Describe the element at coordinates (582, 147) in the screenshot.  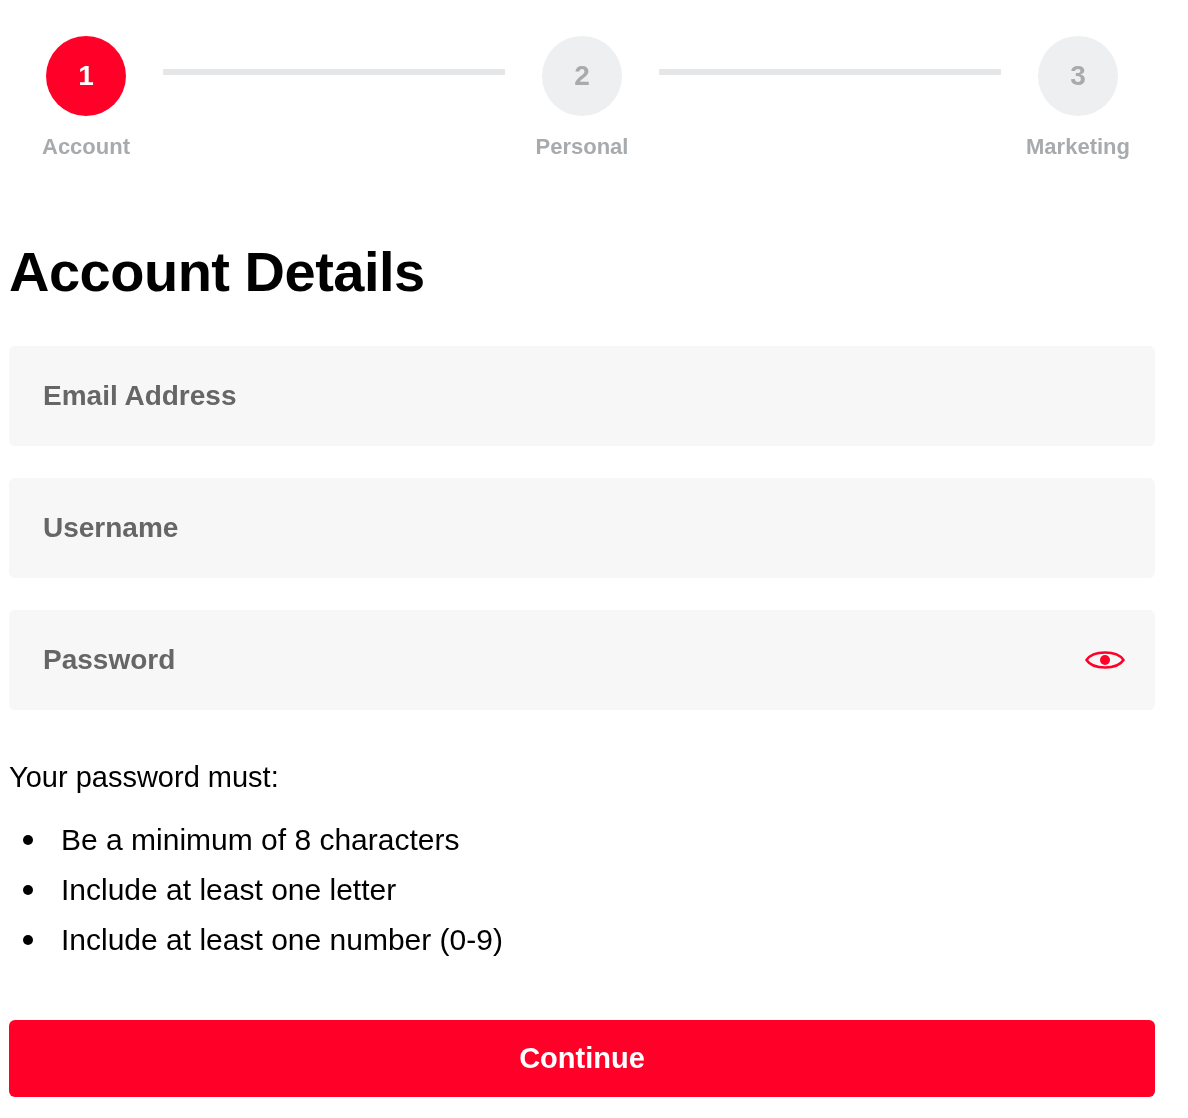
I see `step-label: Personal` at that location.